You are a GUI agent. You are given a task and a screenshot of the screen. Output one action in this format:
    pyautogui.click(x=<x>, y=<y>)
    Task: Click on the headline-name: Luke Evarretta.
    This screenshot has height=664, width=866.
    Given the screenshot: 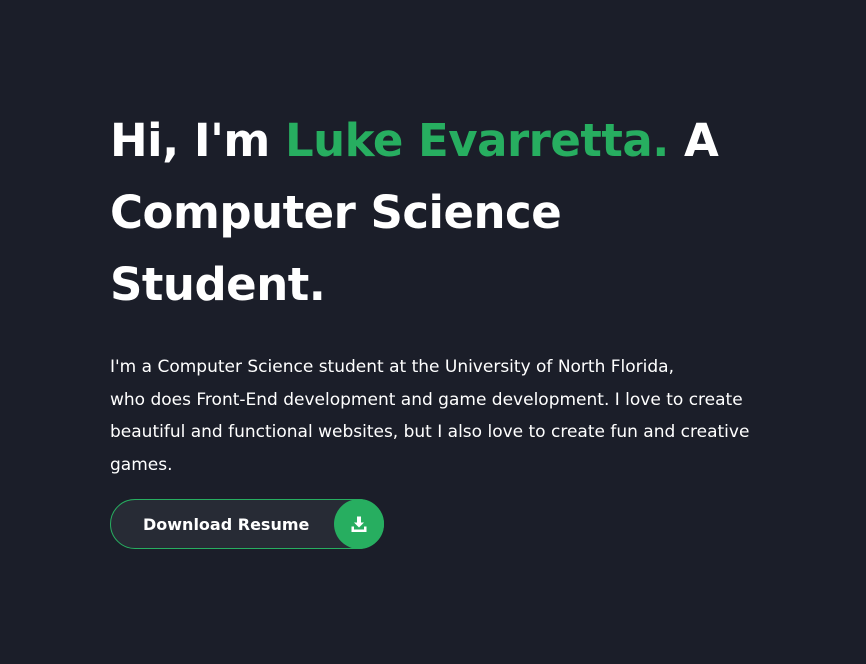 What is the action you would take?
    pyautogui.click(x=476, y=140)
    